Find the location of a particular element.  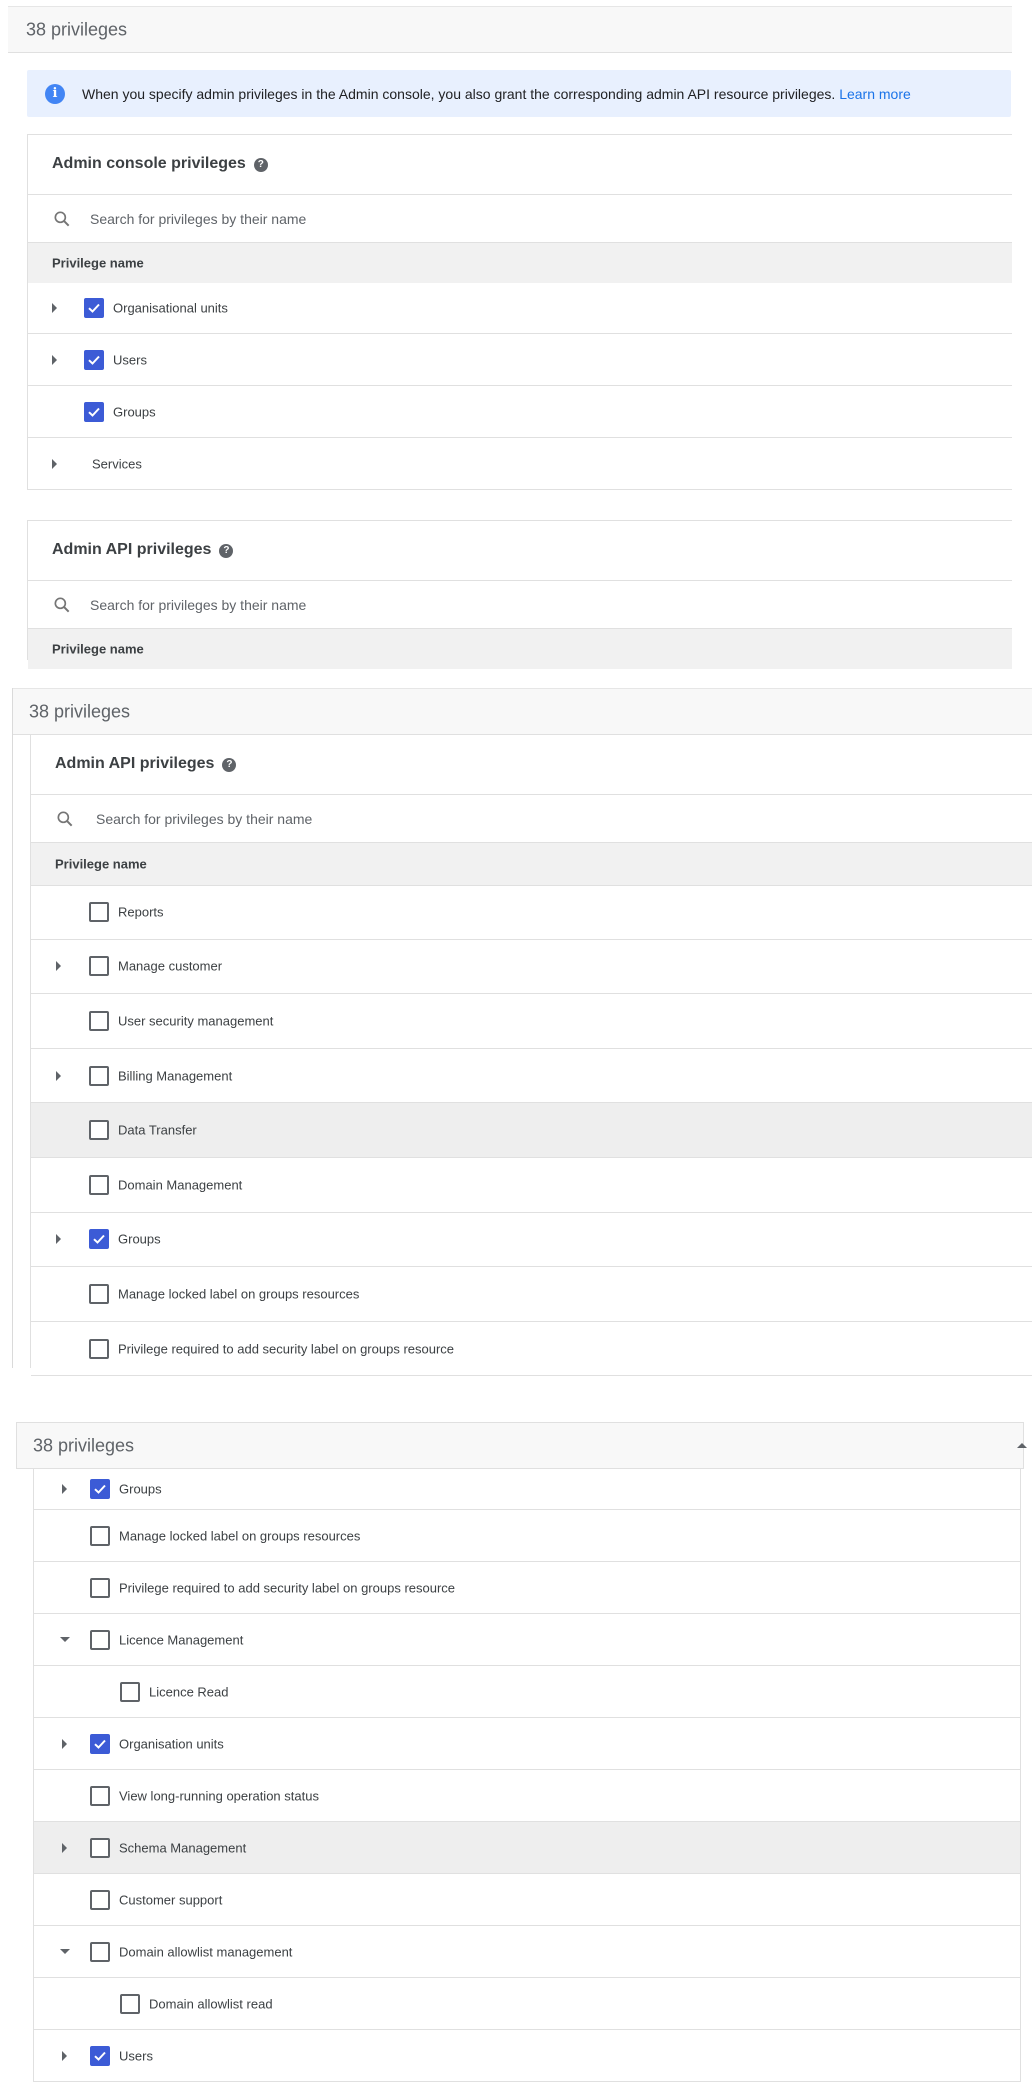

privilege-label: Users is located at coordinates (130, 359).